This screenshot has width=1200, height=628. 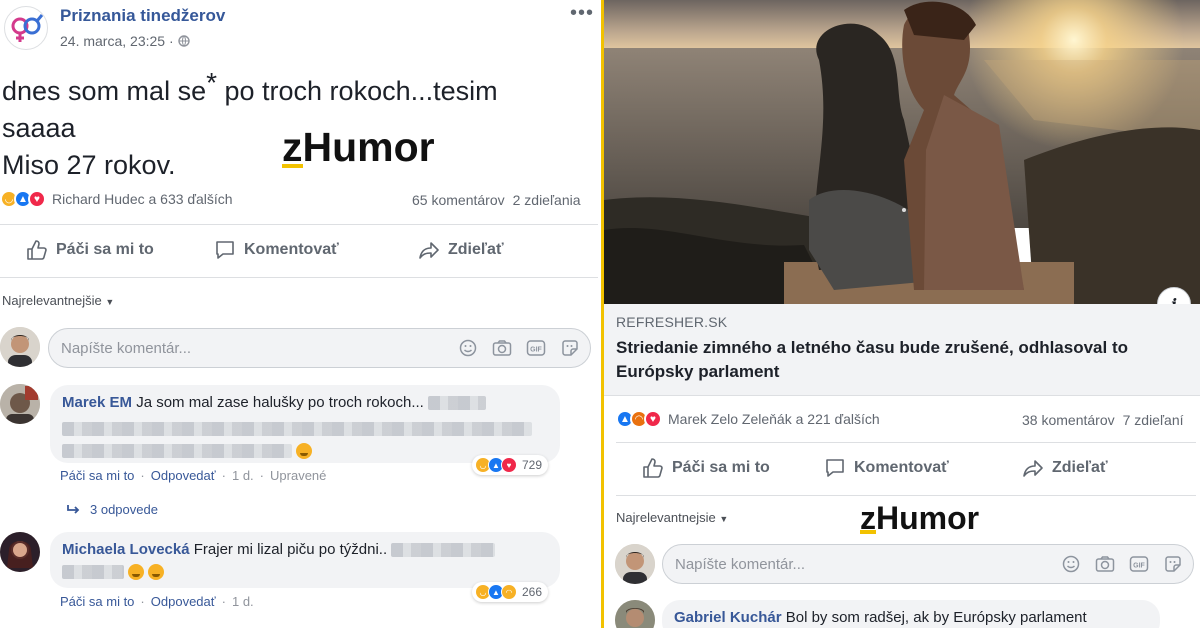 I want to click on view-replies-link: 3 odpovede, so click(x=112, y=509).